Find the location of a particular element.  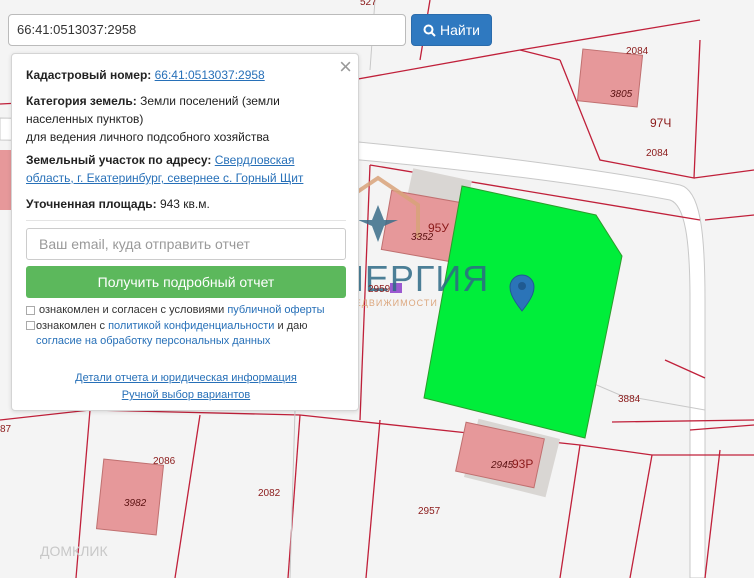

map-label: 3805 is located at coordinates (621, 94).